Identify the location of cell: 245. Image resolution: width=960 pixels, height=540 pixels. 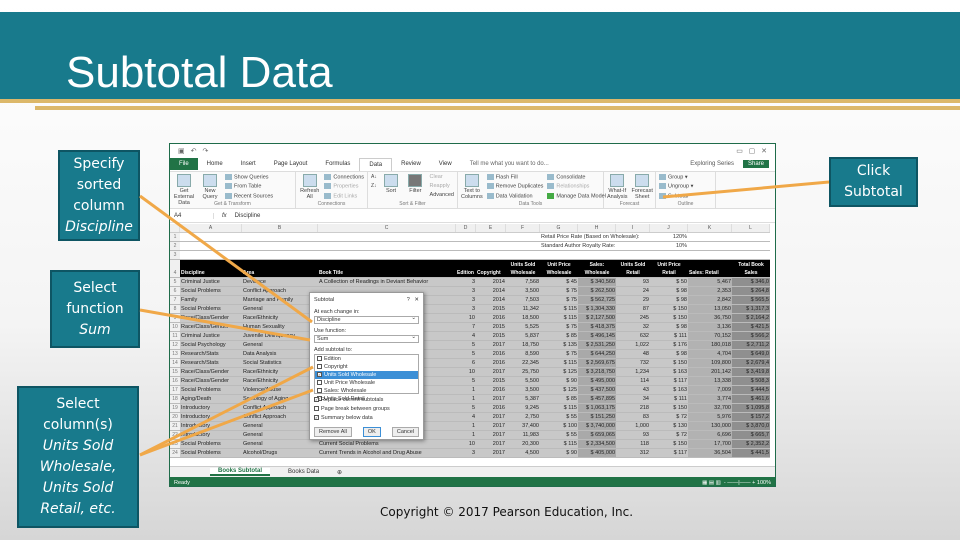
(633, 318).